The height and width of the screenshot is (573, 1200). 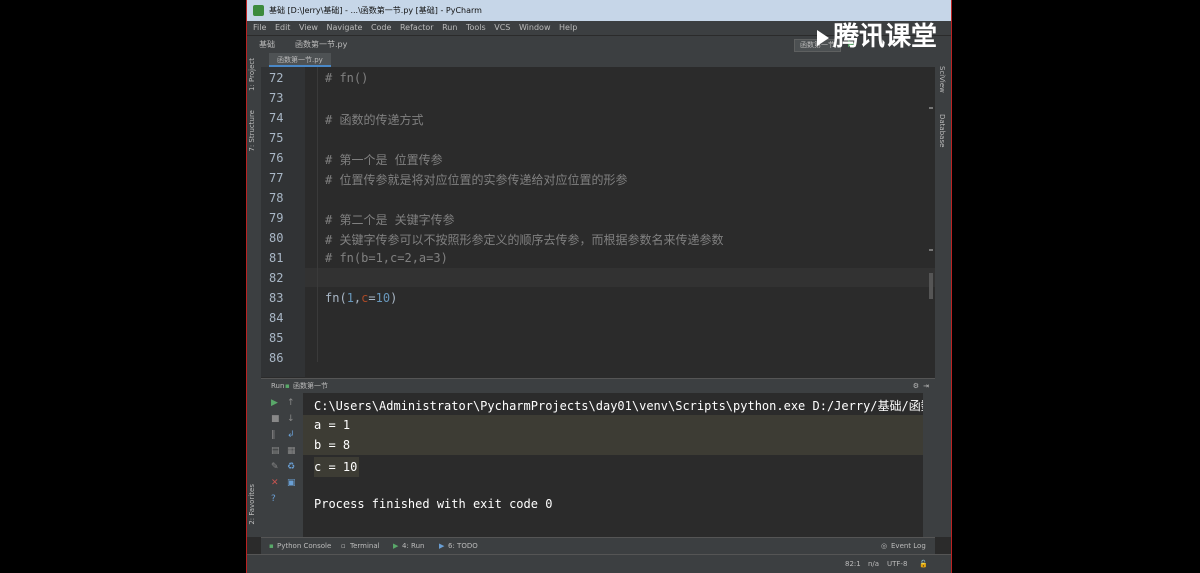 What do you see at coordinates (599, 563) in the screenshot?
I see `status-bar: 82:1 n/a UTF-8 🔓` at bounding box center [599, 563].